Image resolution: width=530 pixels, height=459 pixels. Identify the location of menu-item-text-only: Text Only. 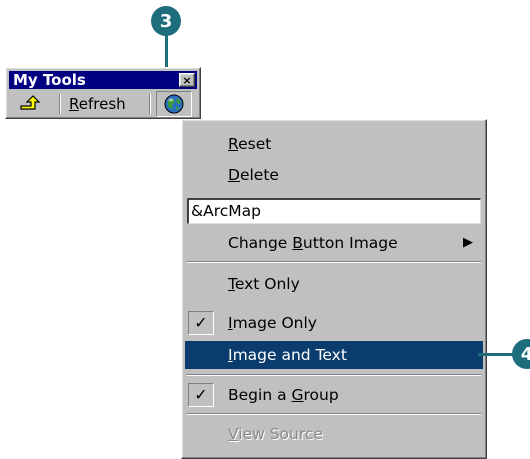
(334, 284).